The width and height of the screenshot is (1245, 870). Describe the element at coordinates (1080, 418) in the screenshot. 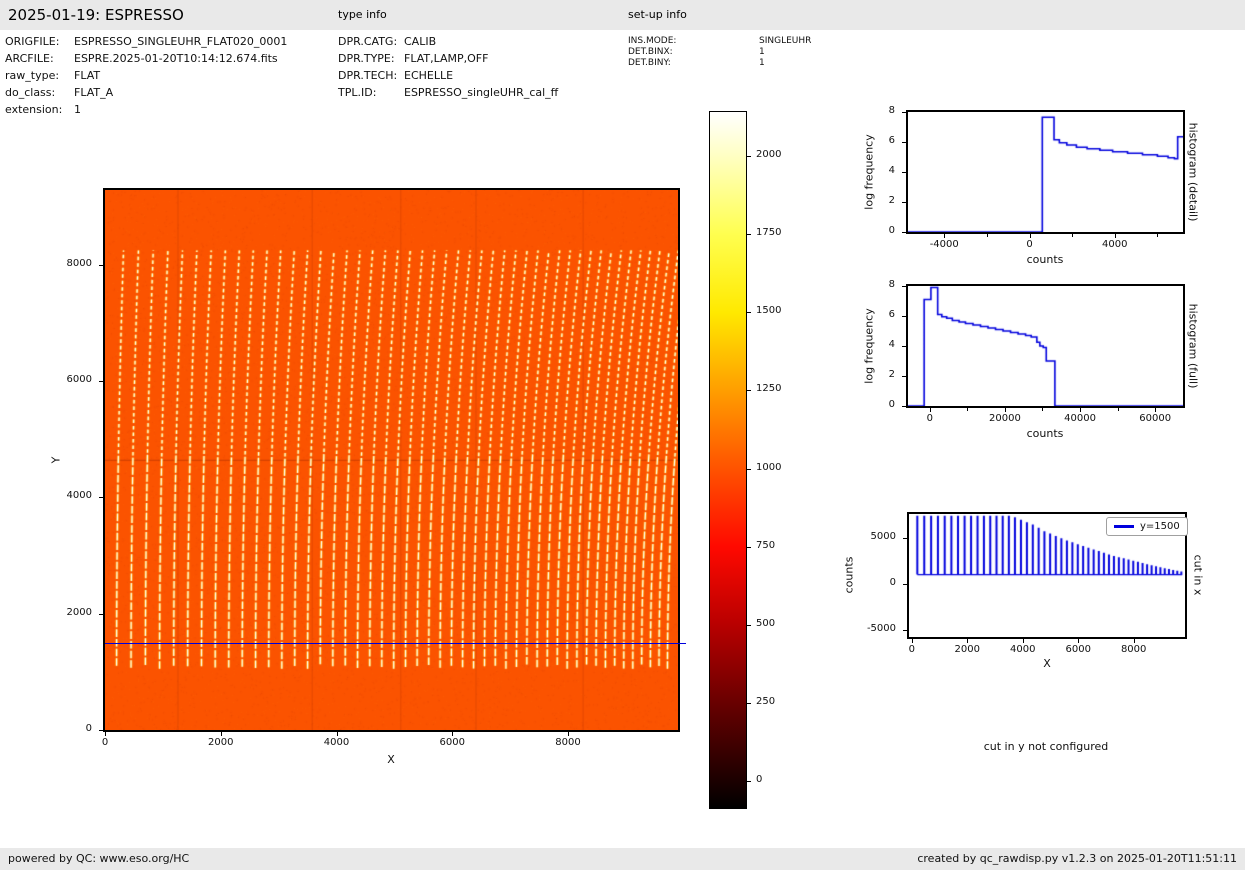

I see `x-tick-label: 40000` at that location.